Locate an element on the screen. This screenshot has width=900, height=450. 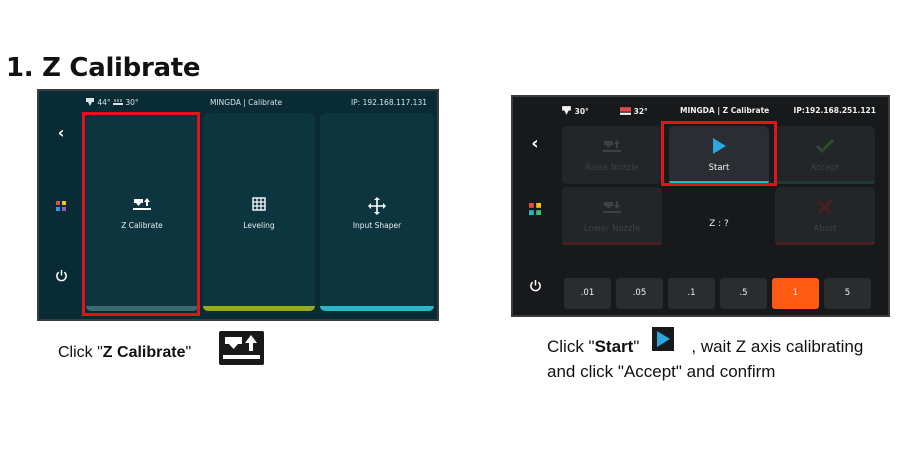
step-button: 5 is located at coordinates (847, 293).